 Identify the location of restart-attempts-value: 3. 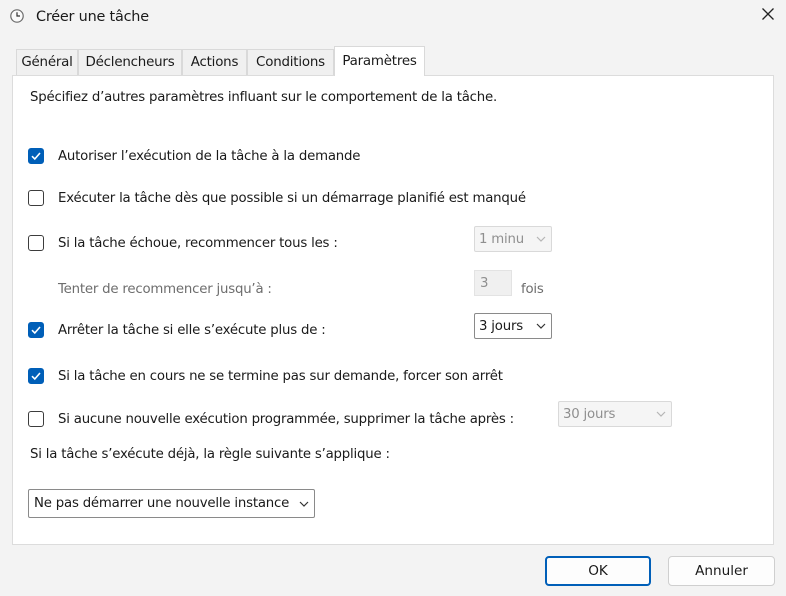
(484, 283).